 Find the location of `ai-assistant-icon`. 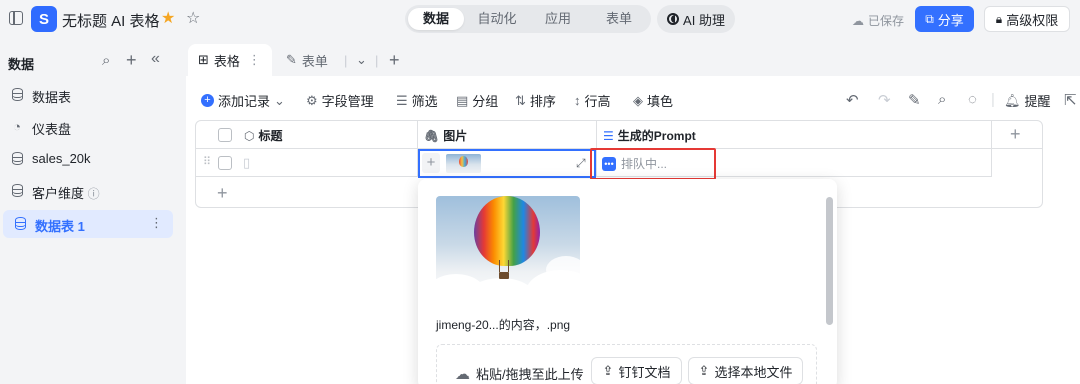

ai-assistant-icon is located at coordinates (673, 19).